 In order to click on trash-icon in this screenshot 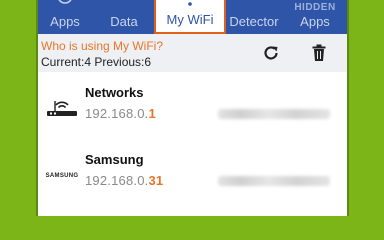, I will do `click(319, 52)`.